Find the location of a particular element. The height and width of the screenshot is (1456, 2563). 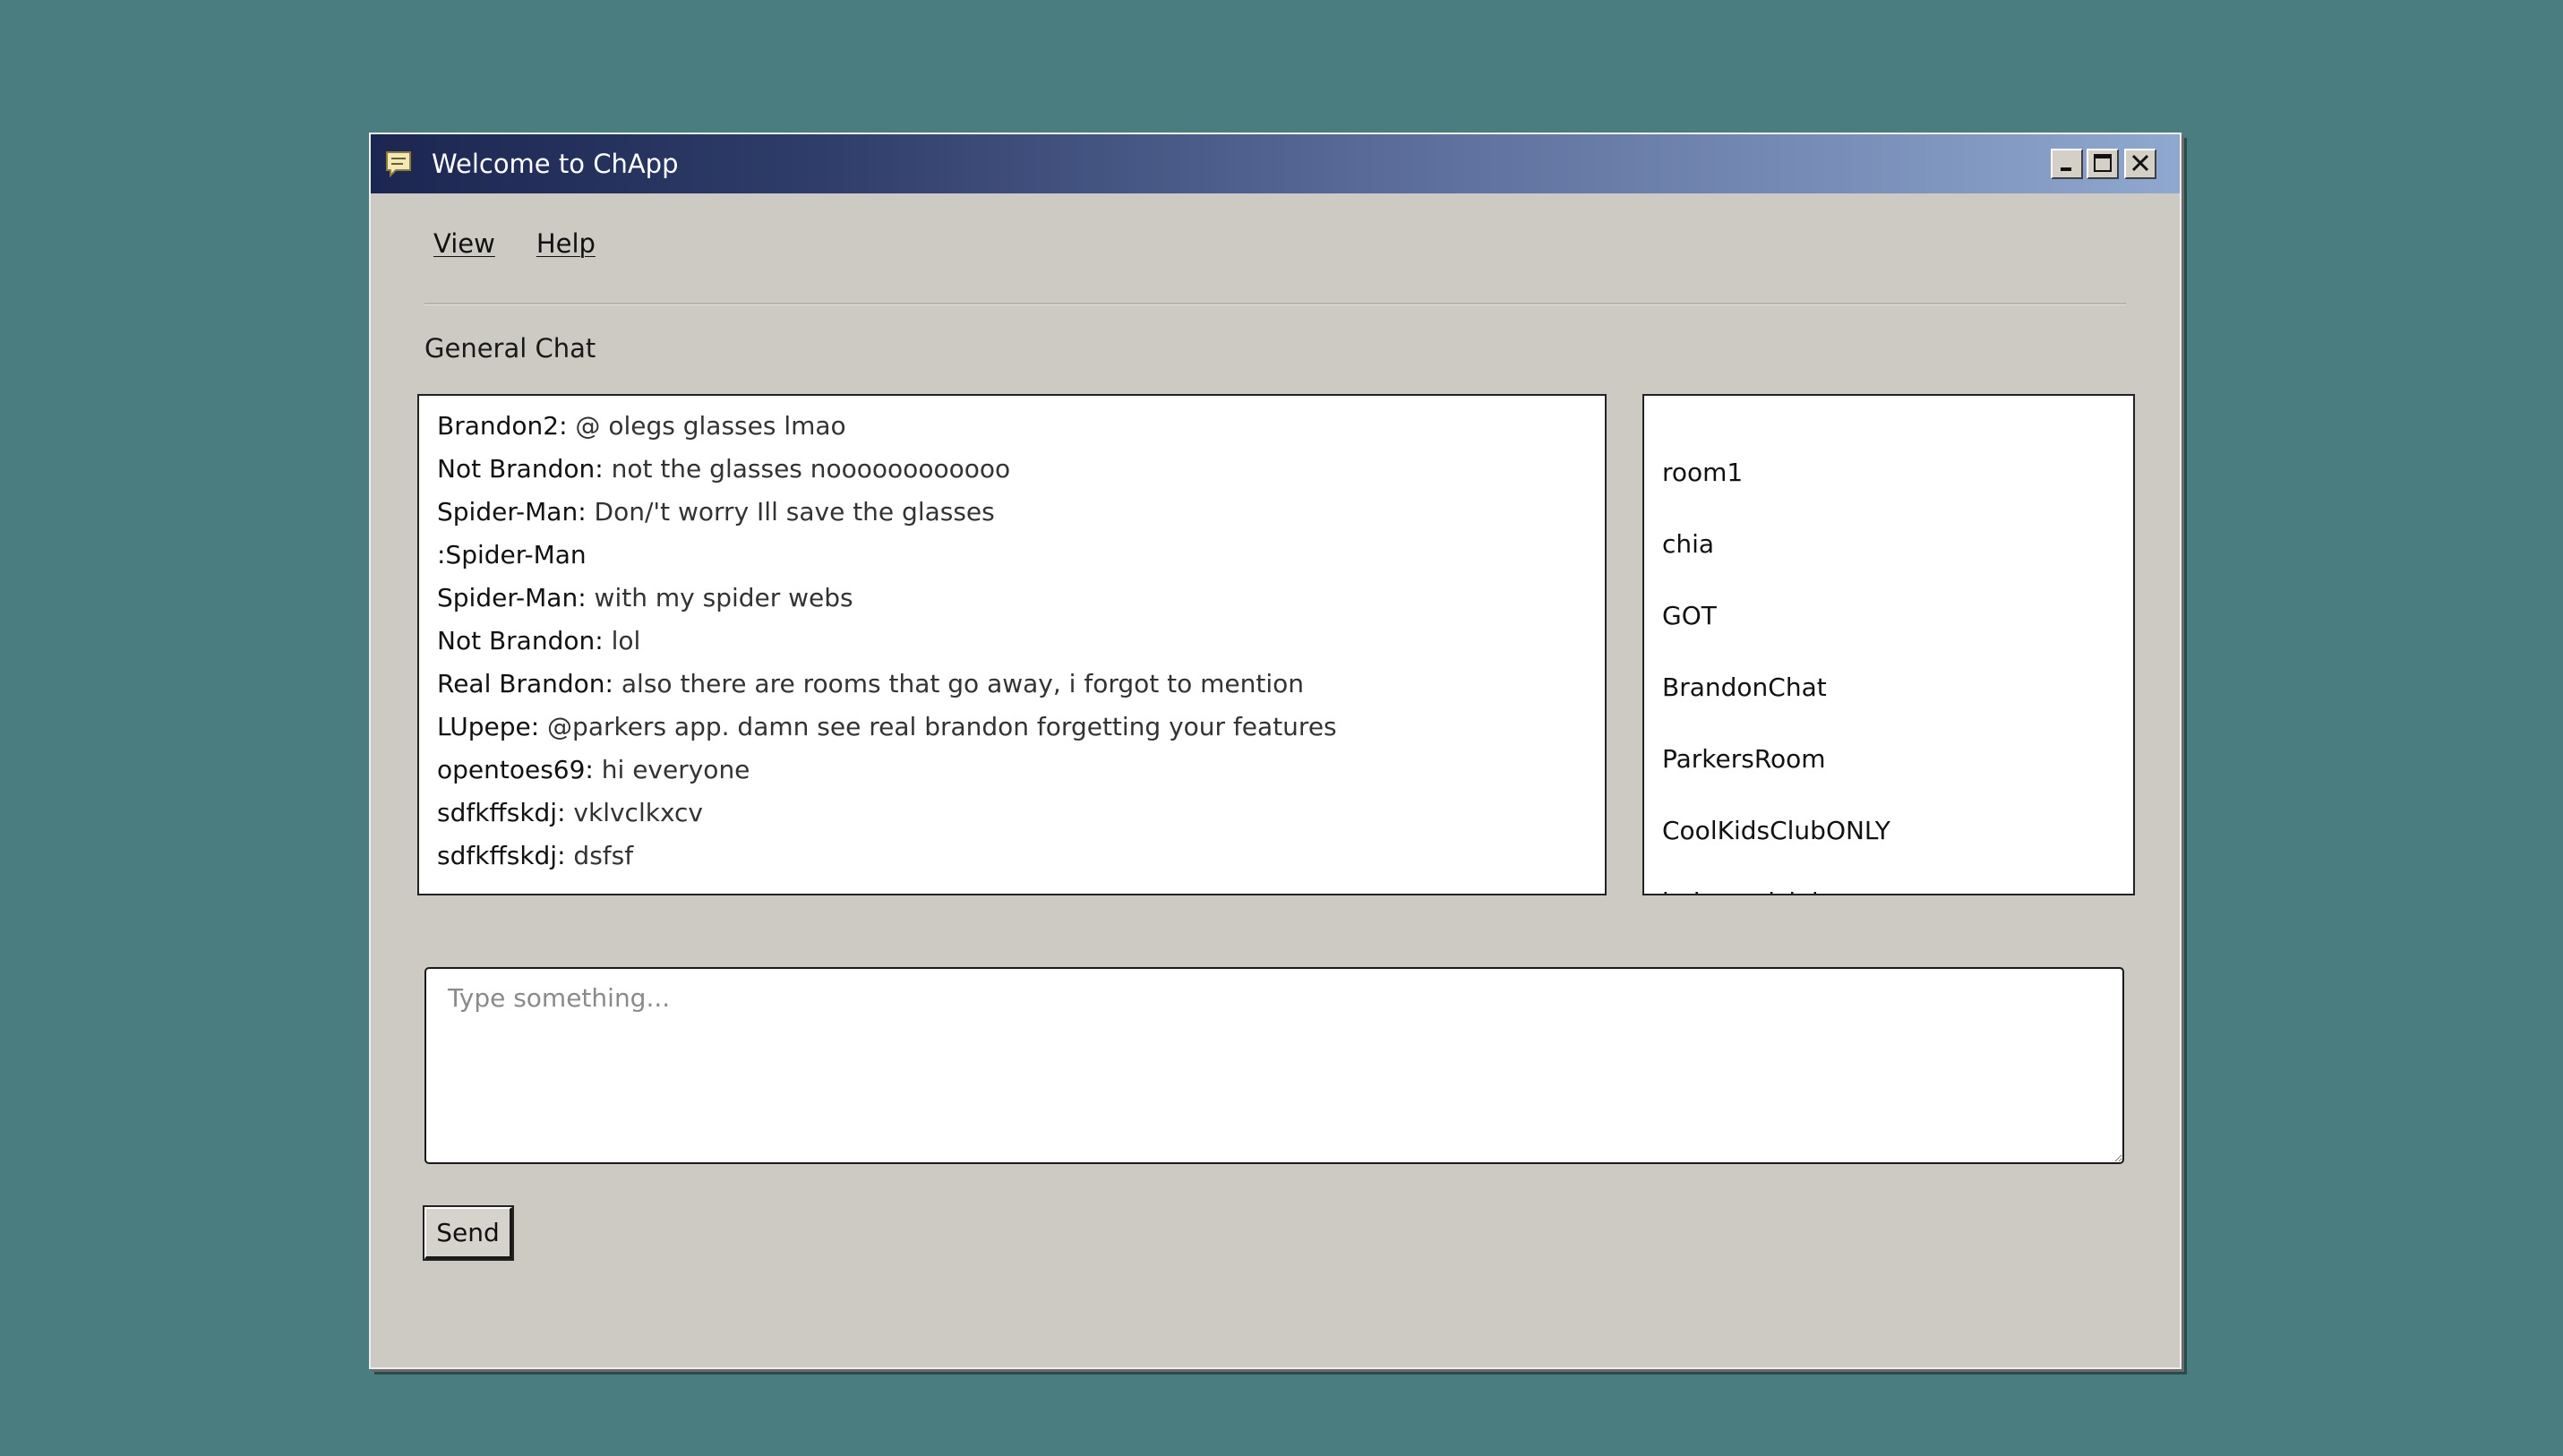

chat-bubble-icon is located at coordinates (398, 164).